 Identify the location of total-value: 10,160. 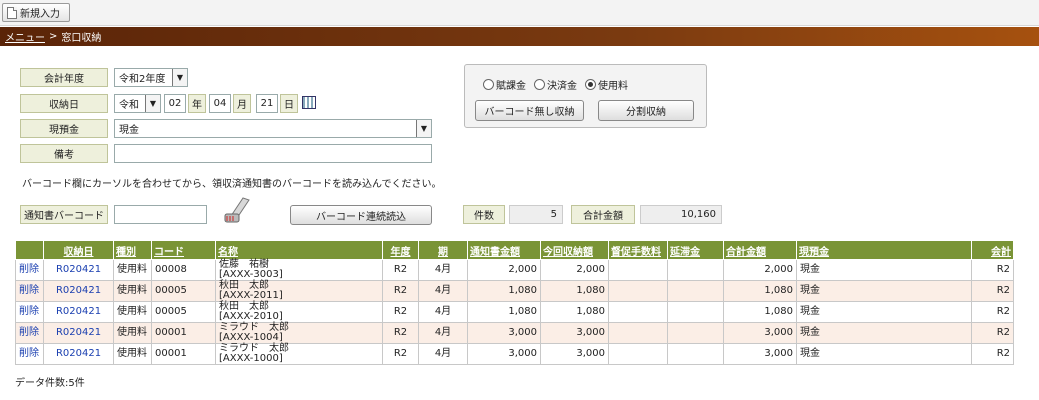
(681, 214).